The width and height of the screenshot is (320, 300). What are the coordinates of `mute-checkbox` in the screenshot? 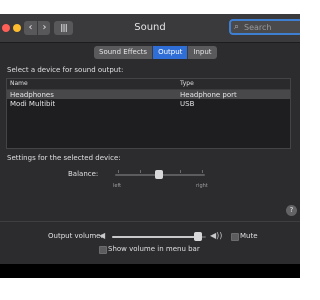 It's located at (235, 237).